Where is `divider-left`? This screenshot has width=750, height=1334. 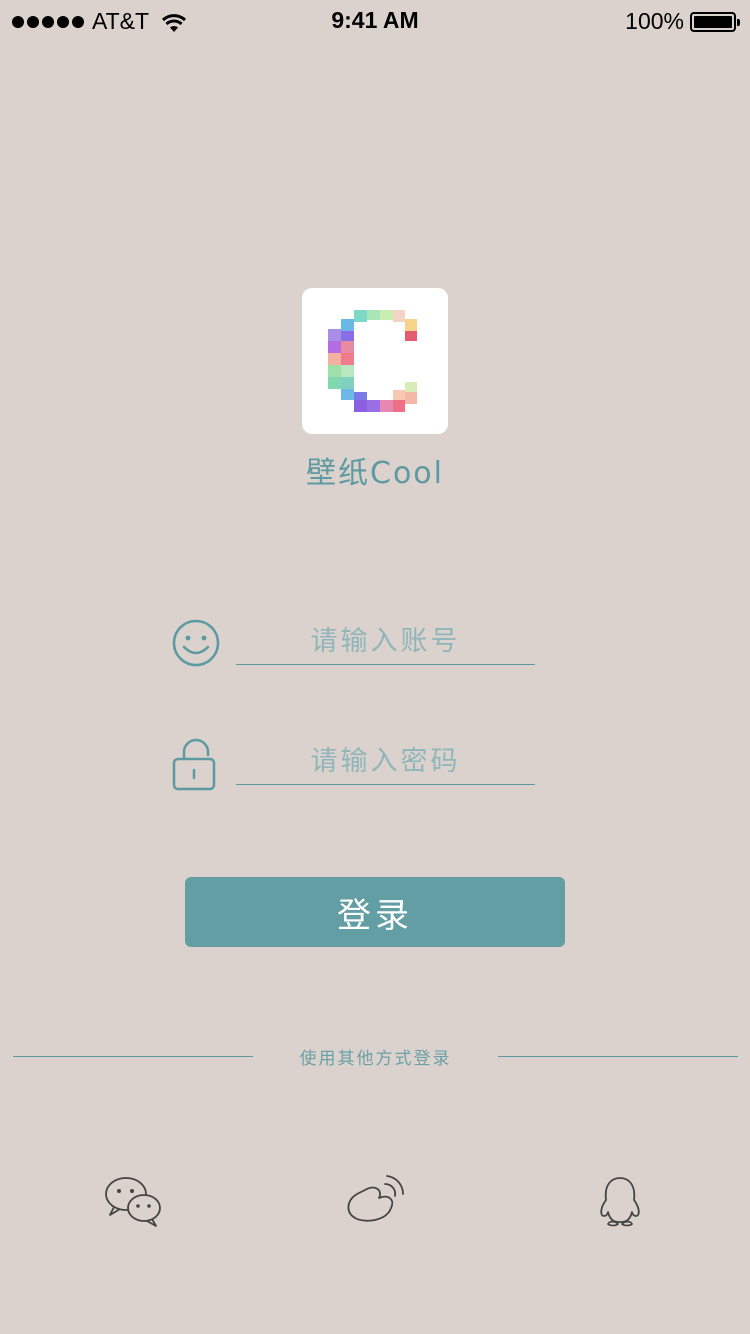 divider-left is located at coordinates (133, 1056).